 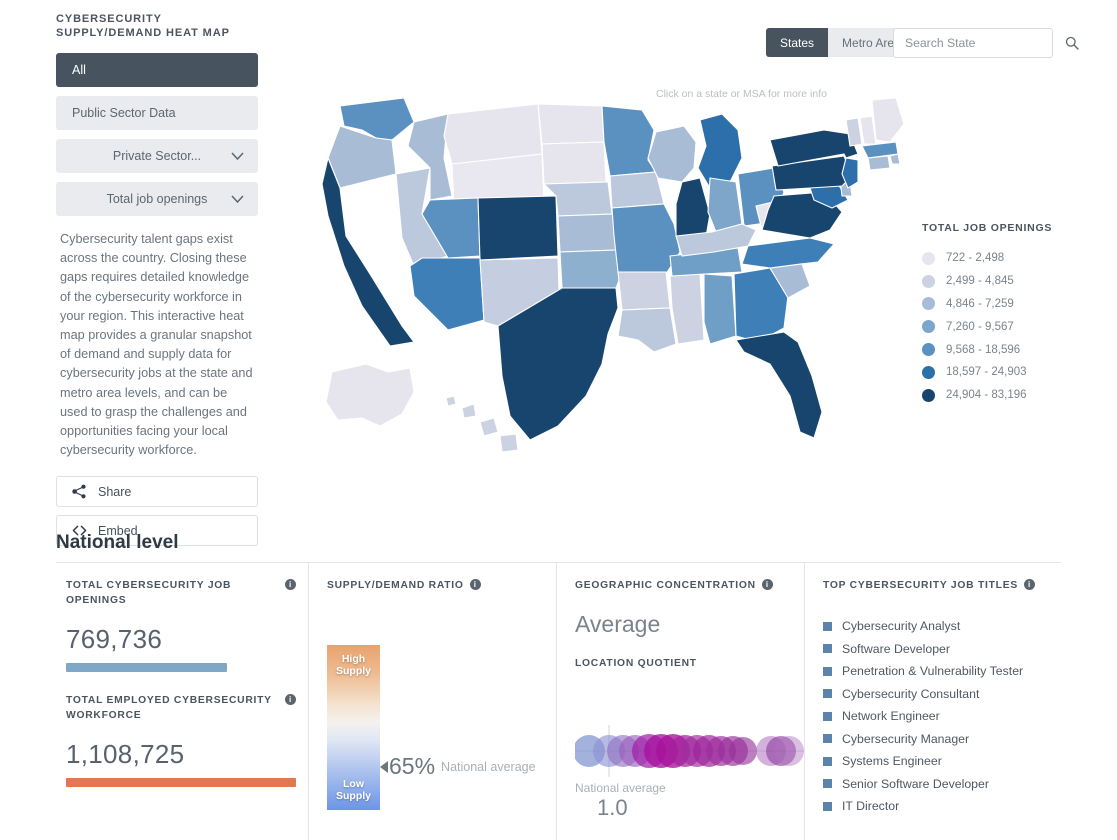 What do you see at coordinates (488, 766) in the screenshot?
I see `ratio-note: National average` at bounding box center [488, 766].